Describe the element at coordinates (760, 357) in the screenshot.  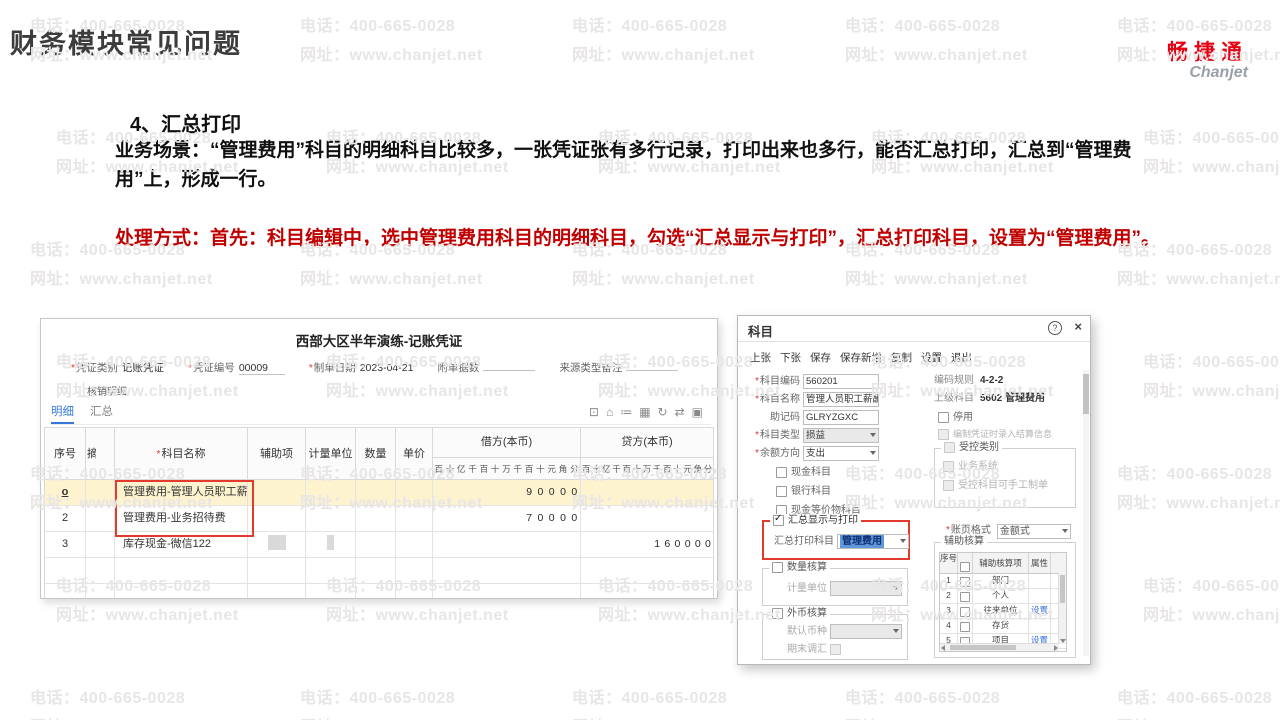
I see `dialog-menu-item-0: 上张` at that location.